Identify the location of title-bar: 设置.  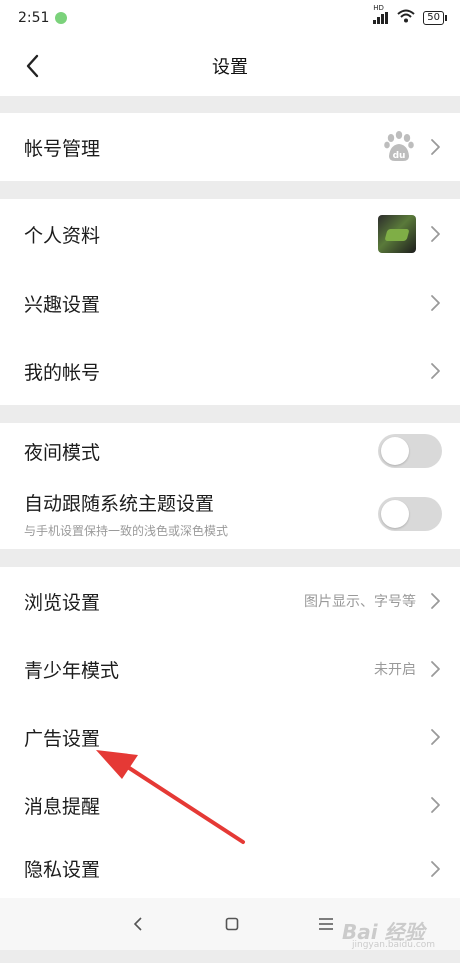
(230, 66).